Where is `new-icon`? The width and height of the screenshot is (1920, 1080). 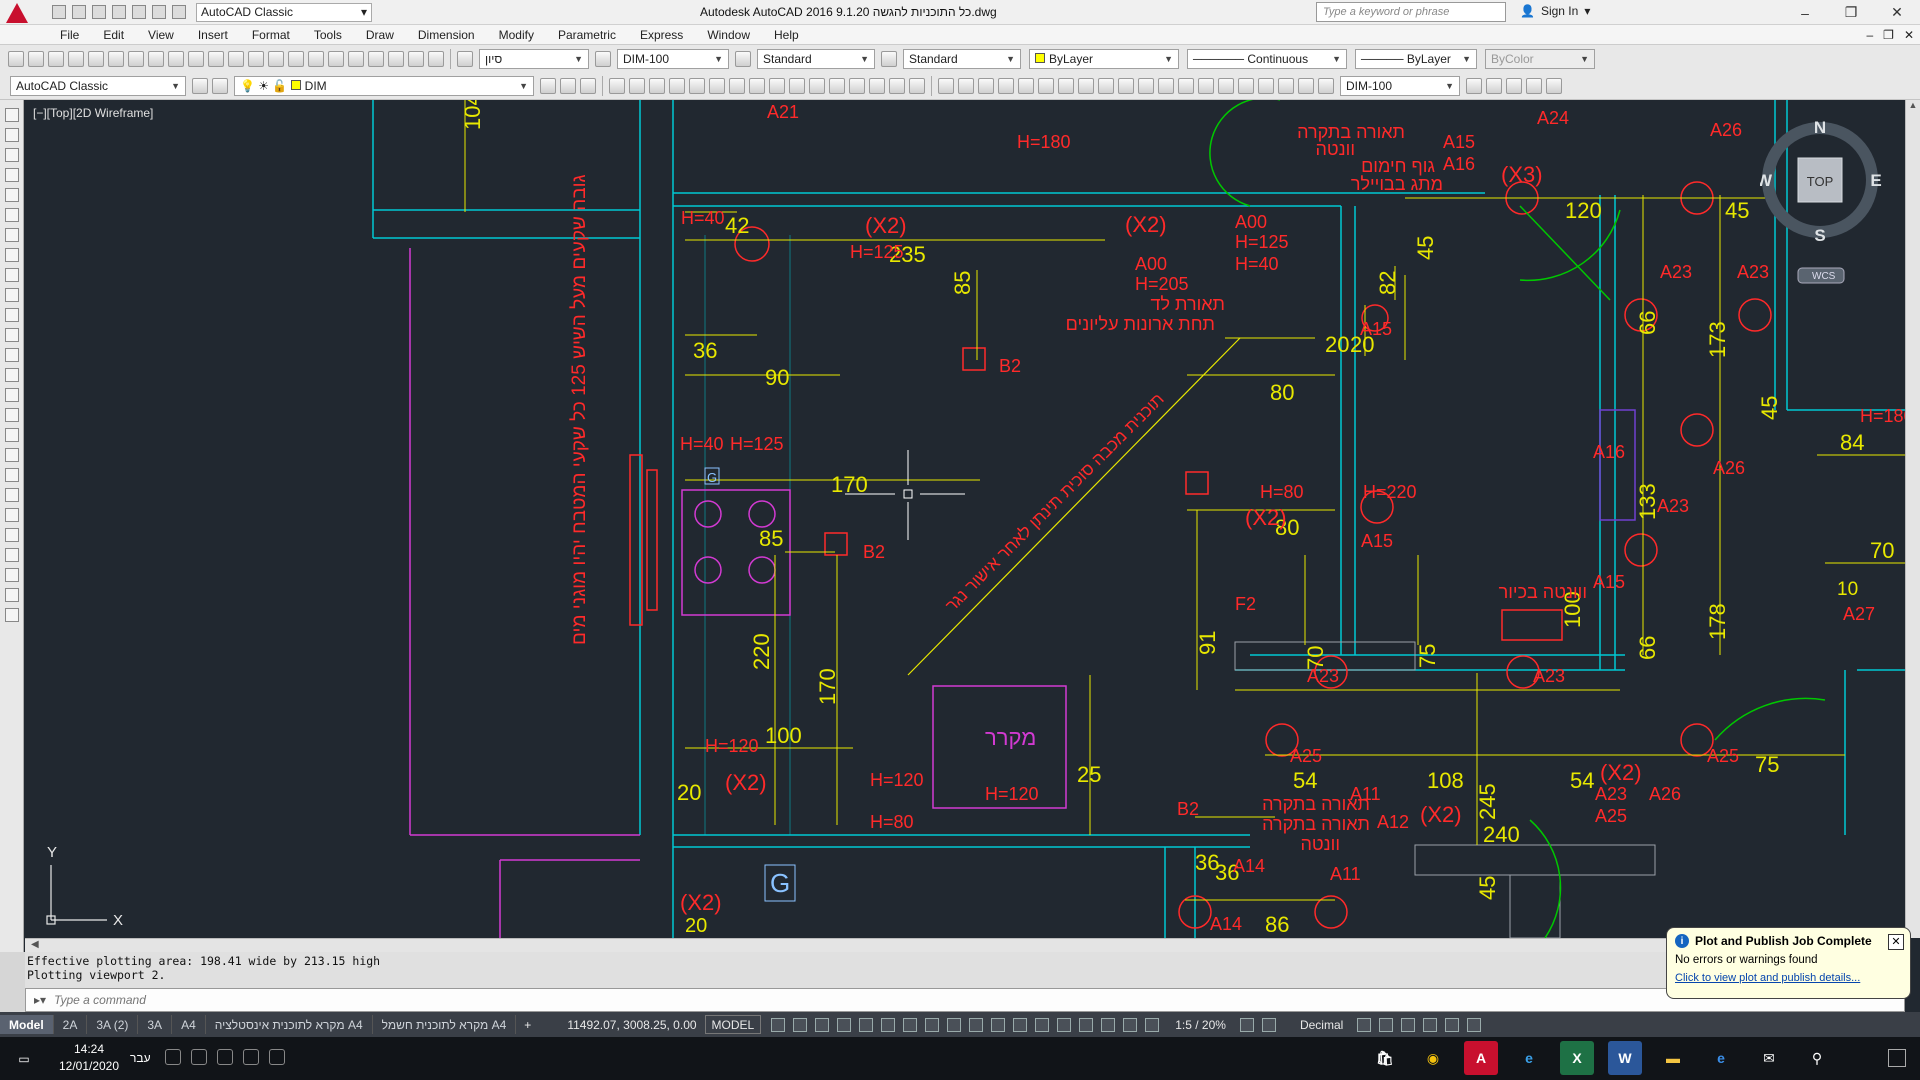 new-icon is located at coordinates (59, 12).